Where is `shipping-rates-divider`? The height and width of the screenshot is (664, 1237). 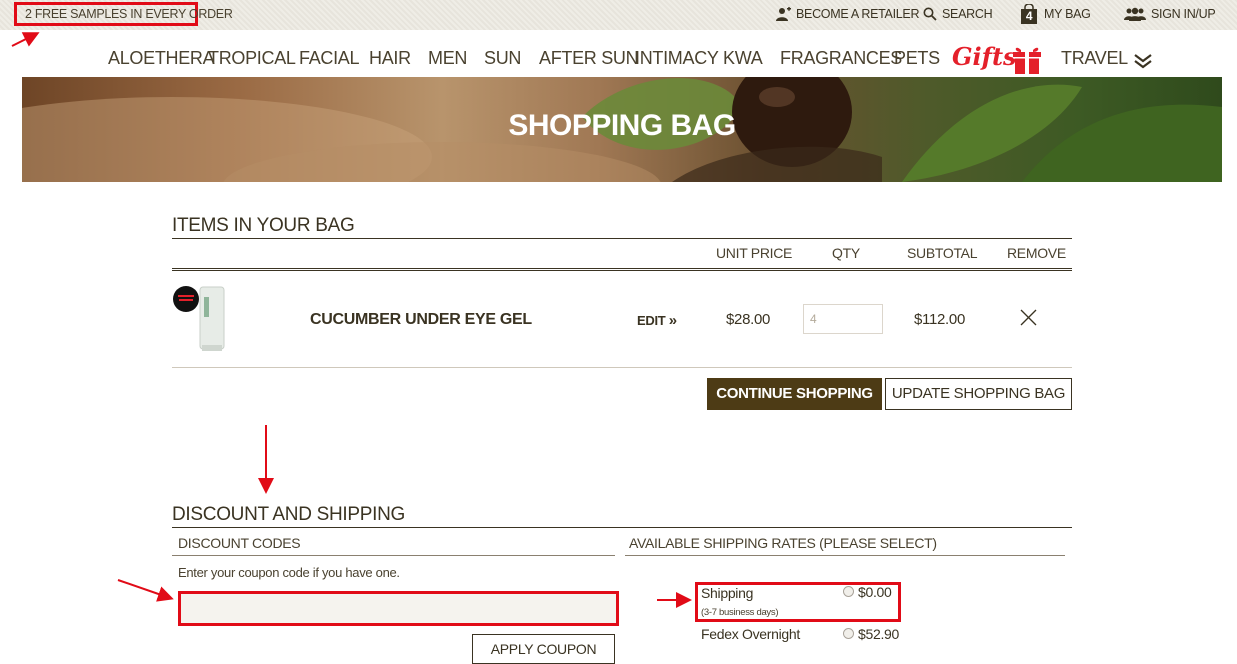 shipping-rates-divider is located at coordinates (845, 555).